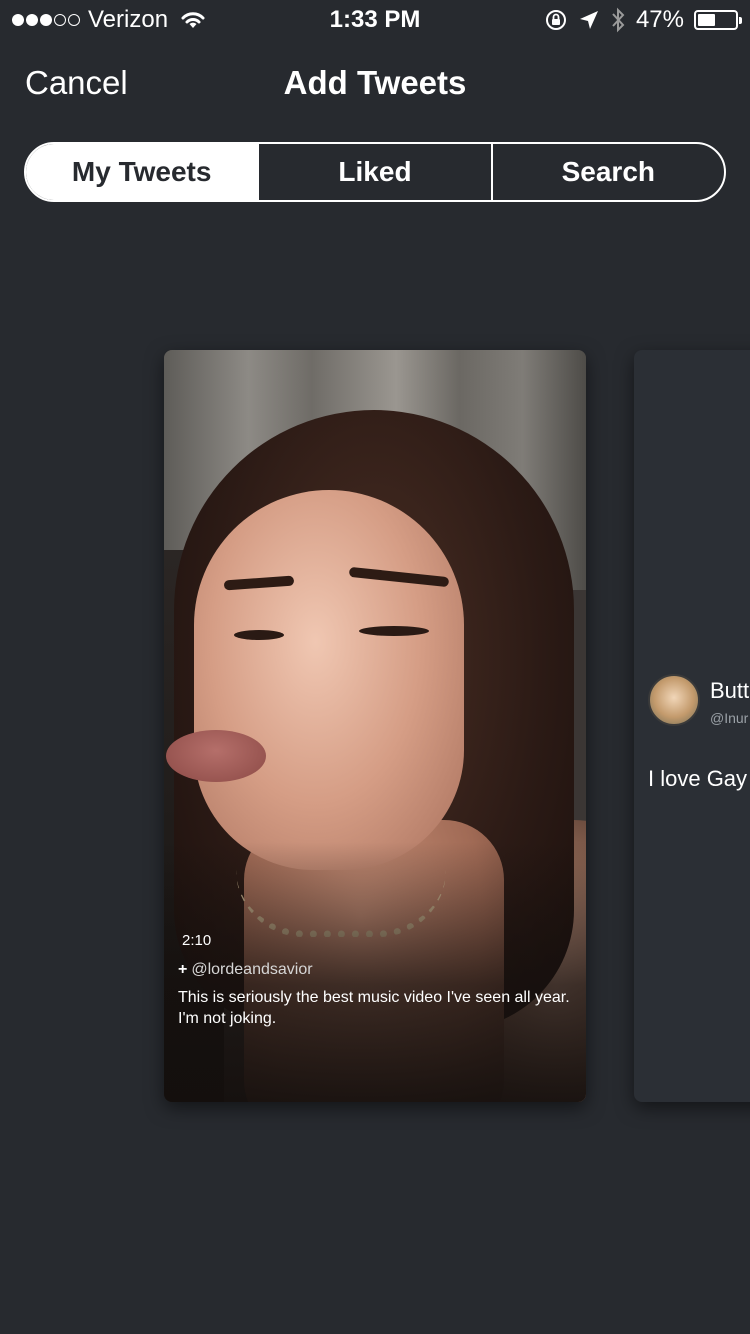 The image size is (750, 1334). Describe the element at coordinates (607, 172) in the screenshot. I see `tab-search: Search` at that location.